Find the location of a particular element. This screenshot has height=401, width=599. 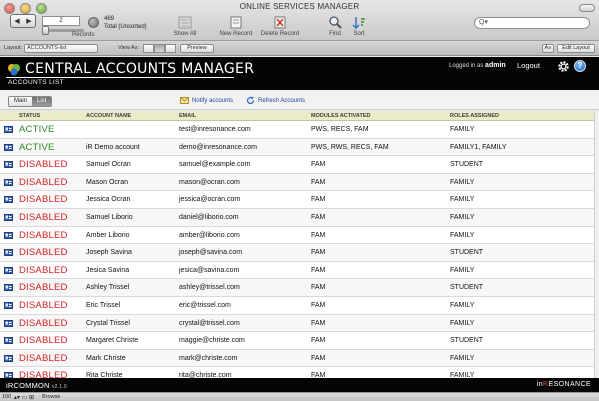

notify-accounts-button: Notify accounts is located at coordinates (206, 100).